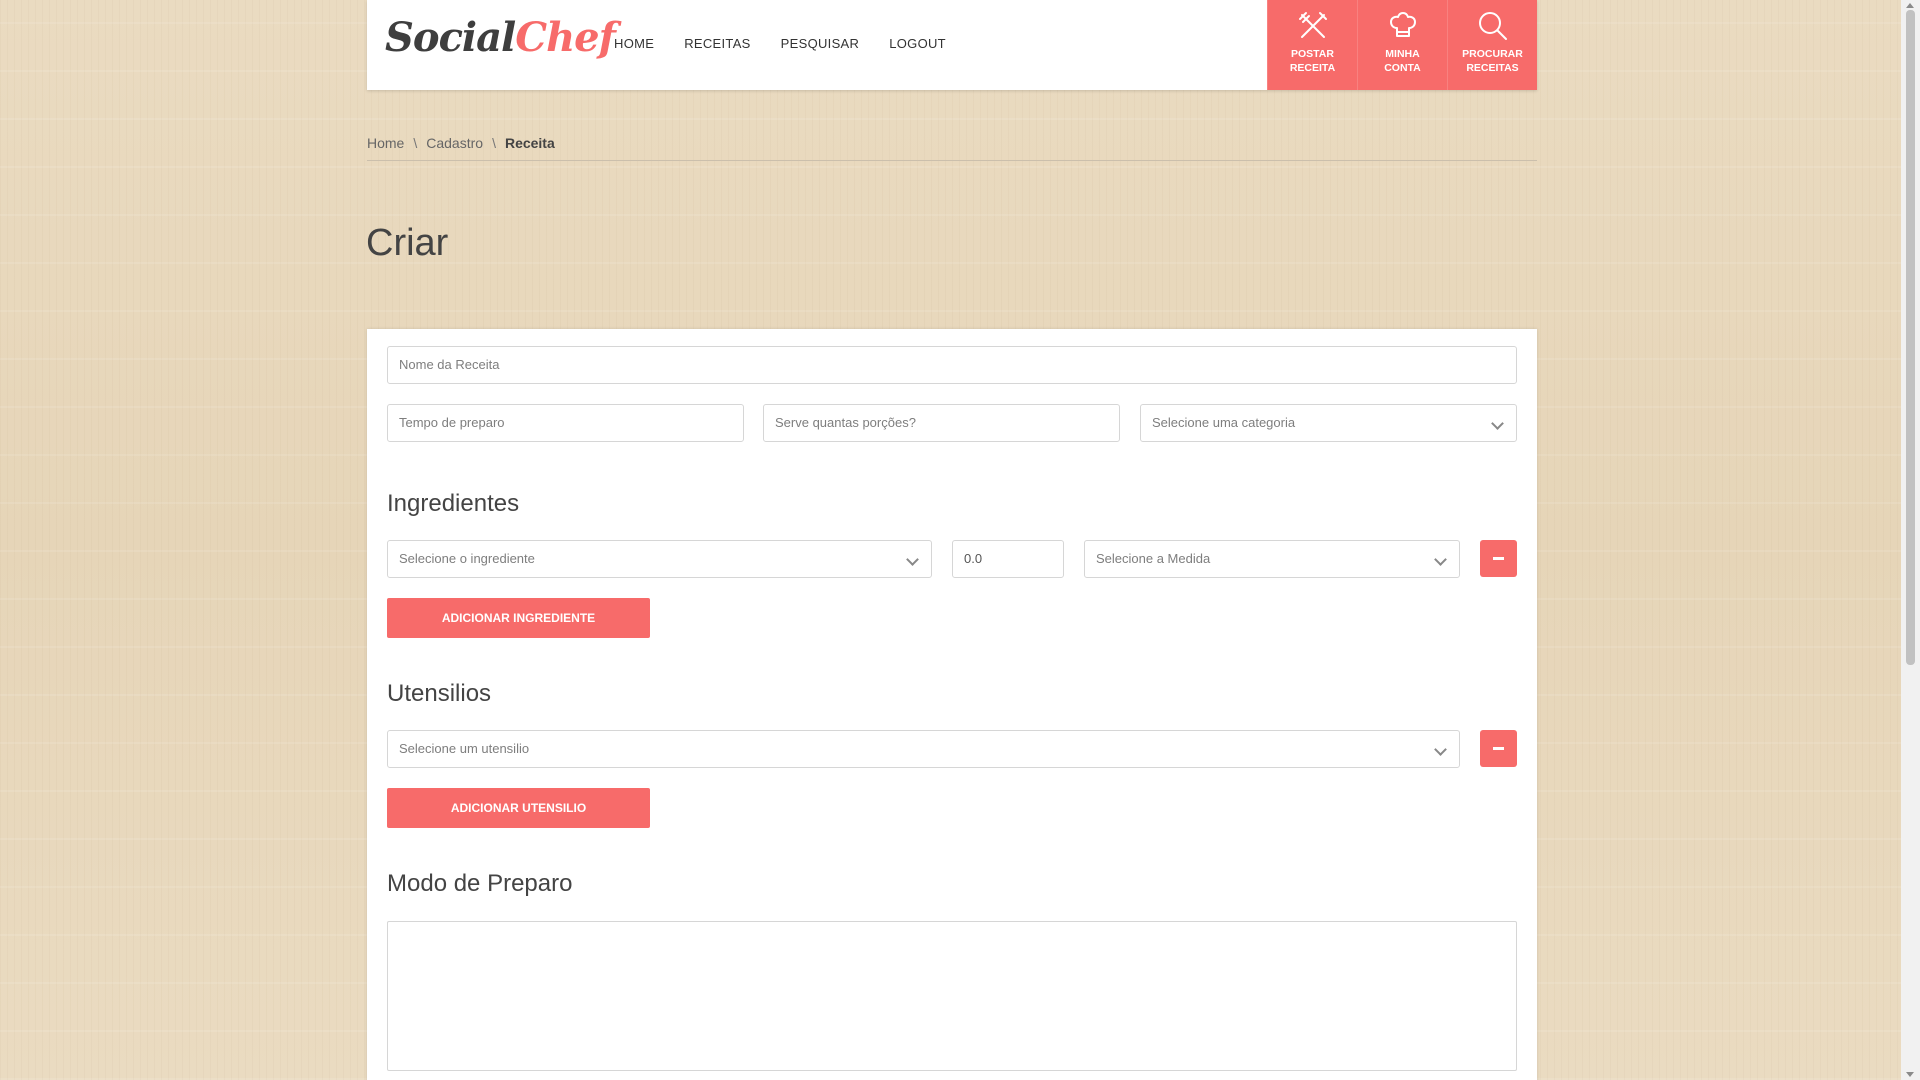 This screenshot has width=1920, height=1080. Describe the element at coordinates (973, 558) in the screenshot. I see `quantity-value: 0.0` at that location.